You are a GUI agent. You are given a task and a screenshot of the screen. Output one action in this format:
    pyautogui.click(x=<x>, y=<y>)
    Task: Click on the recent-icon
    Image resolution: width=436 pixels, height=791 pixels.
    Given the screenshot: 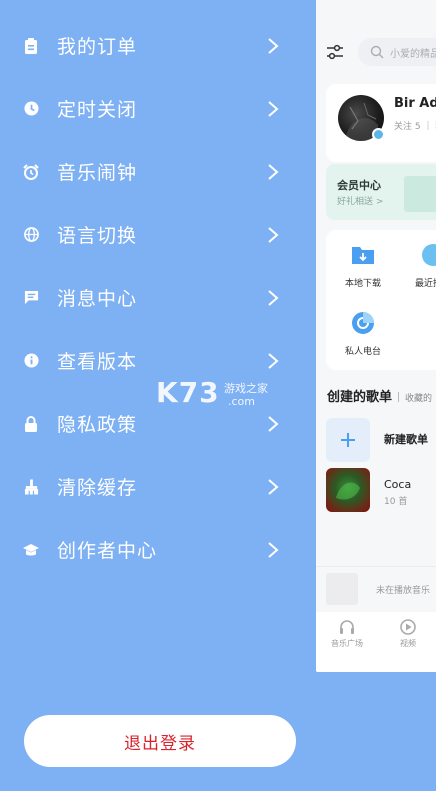 What is the action you would take?
    pyautogui.click(x=429, y=255)
    